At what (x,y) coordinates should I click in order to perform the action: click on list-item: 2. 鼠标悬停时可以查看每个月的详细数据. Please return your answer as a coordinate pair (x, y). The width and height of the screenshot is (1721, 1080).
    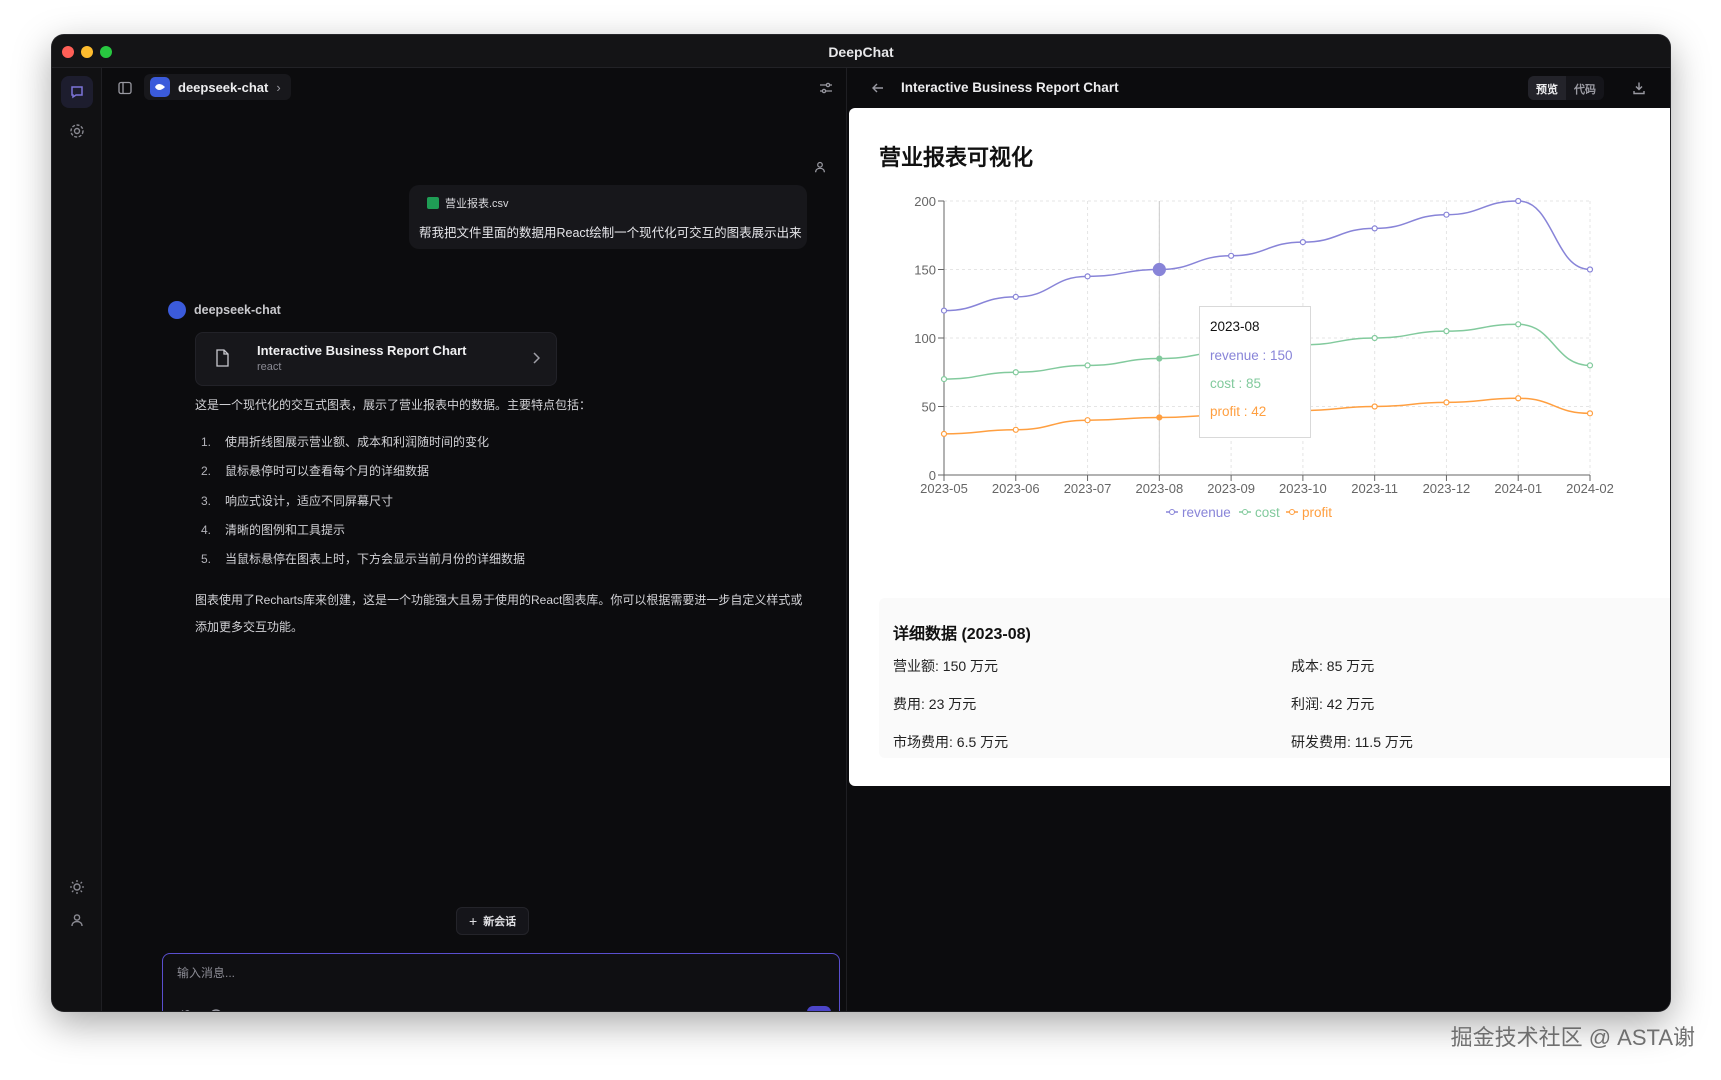
    Looking at the image, I should click on (315, 471).